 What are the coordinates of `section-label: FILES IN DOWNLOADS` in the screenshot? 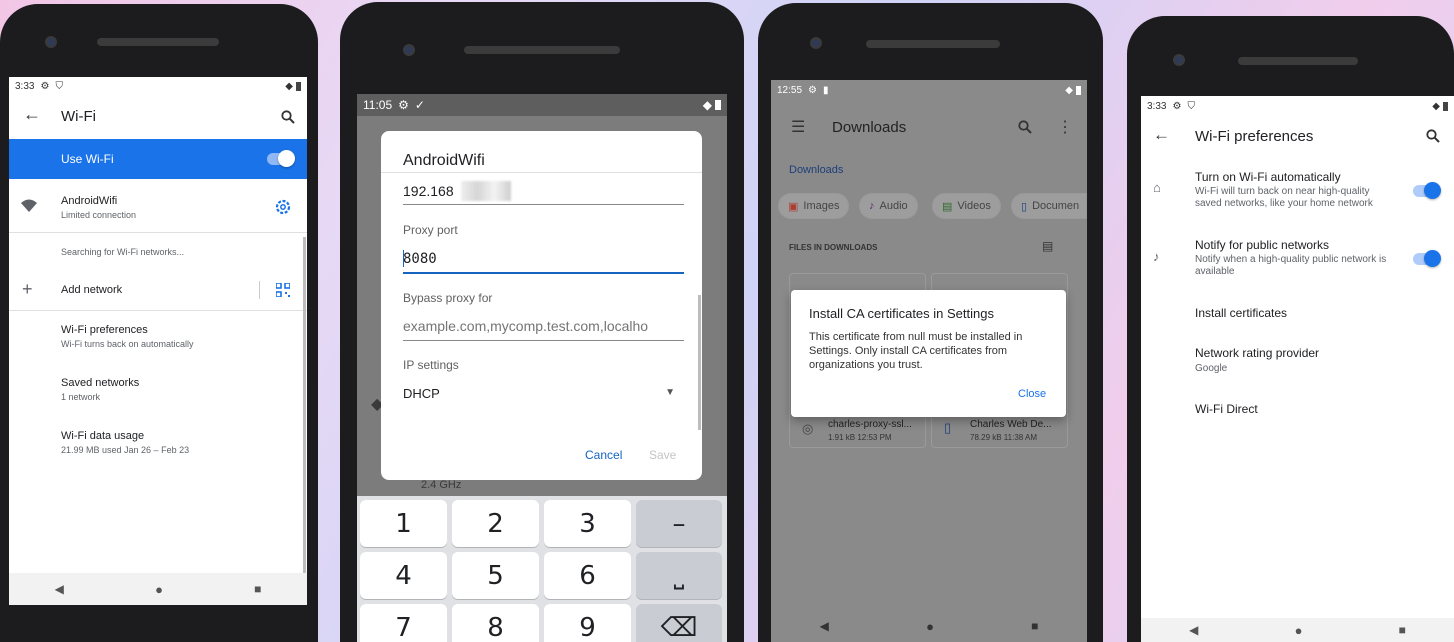 It's located at (833, 247).